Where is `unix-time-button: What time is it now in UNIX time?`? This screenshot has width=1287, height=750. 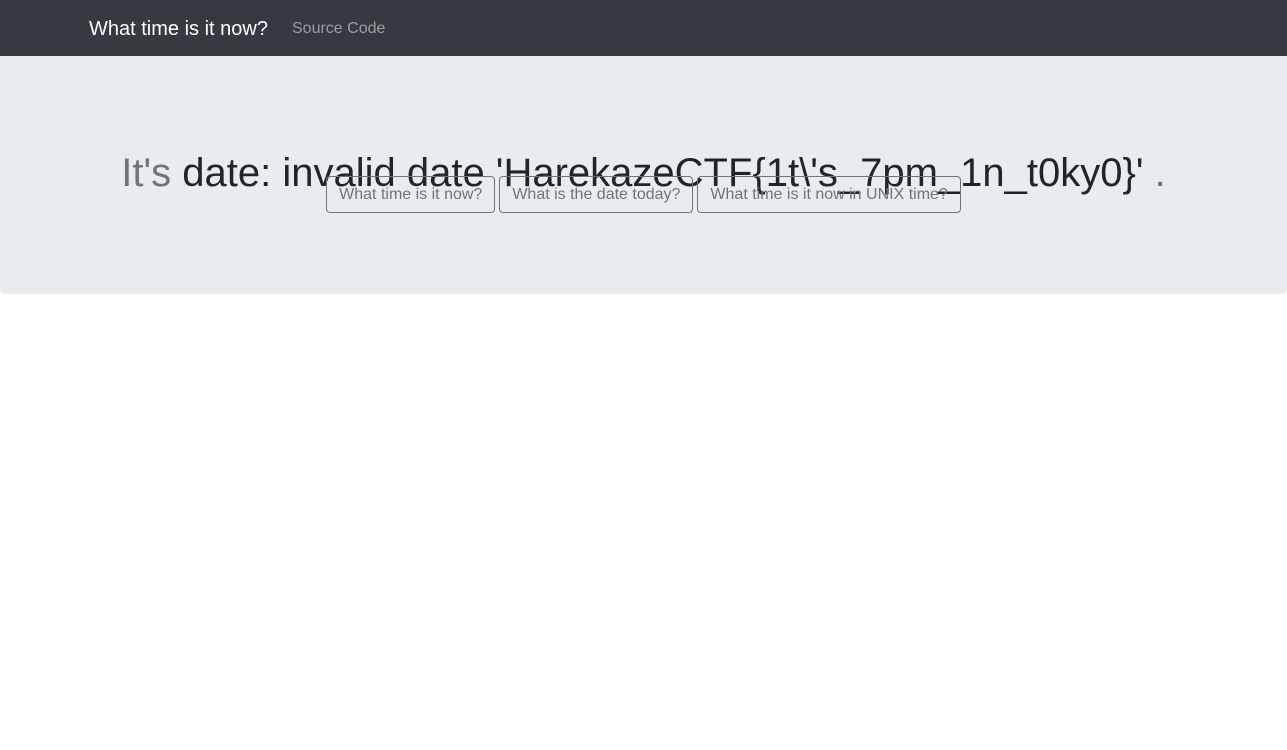
unix-time-button: What time is it now in UNIX time? is located at coordinates (829, 194).